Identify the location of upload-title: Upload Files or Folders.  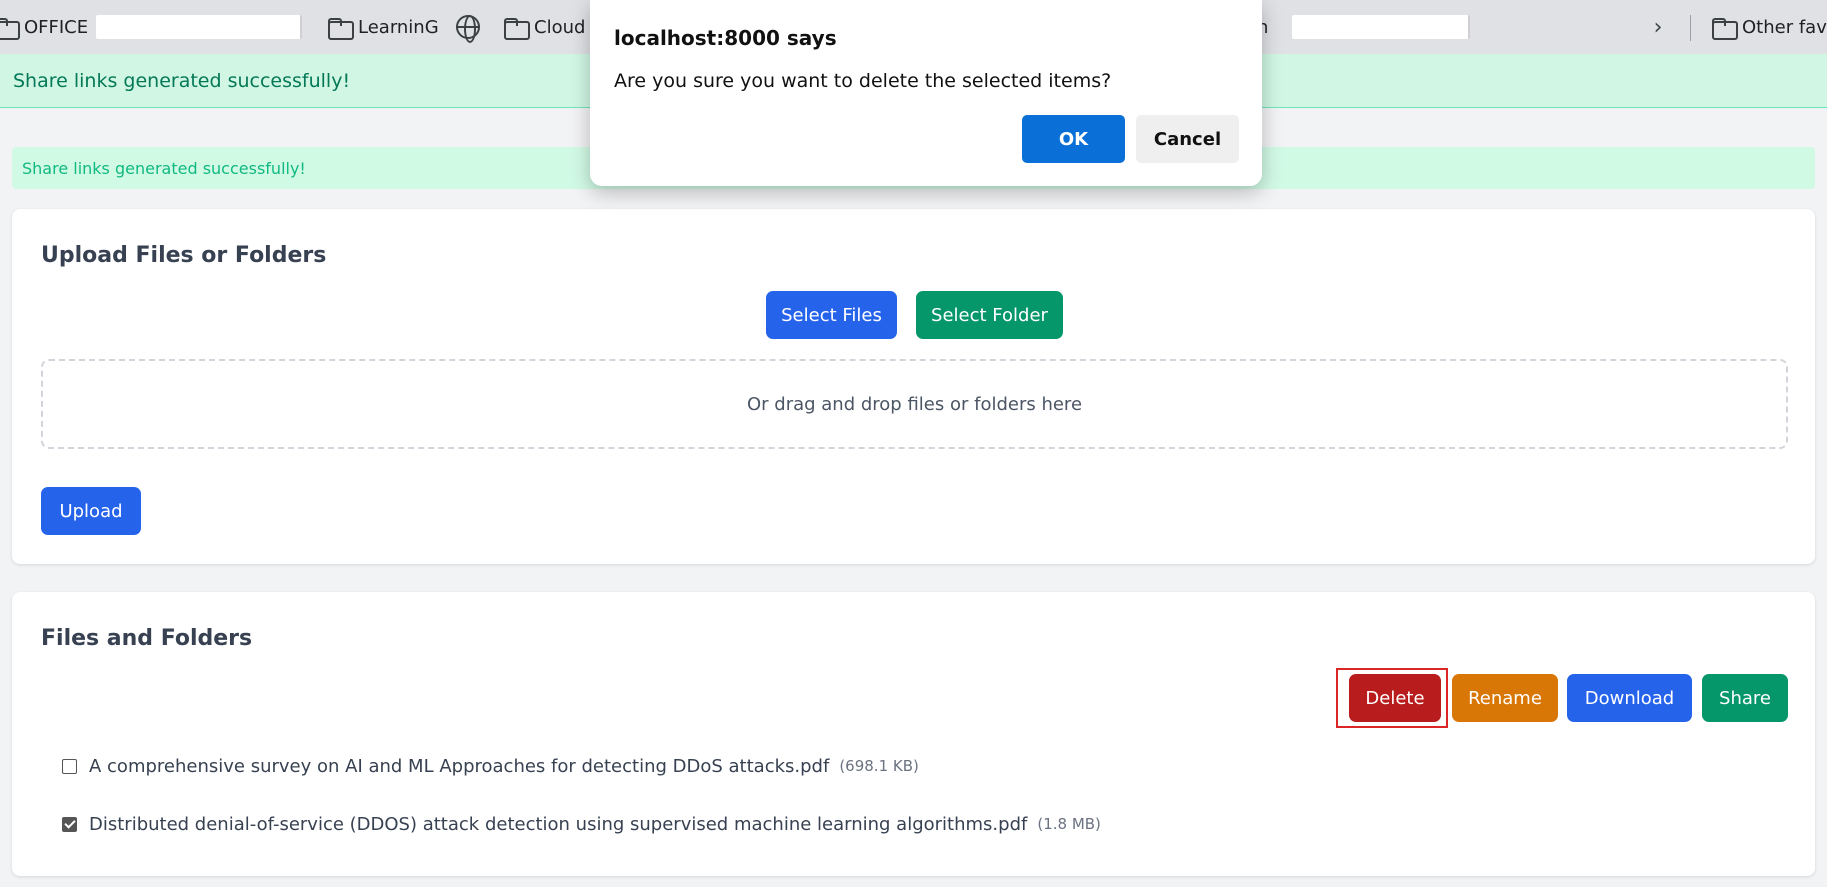
(184, 255).